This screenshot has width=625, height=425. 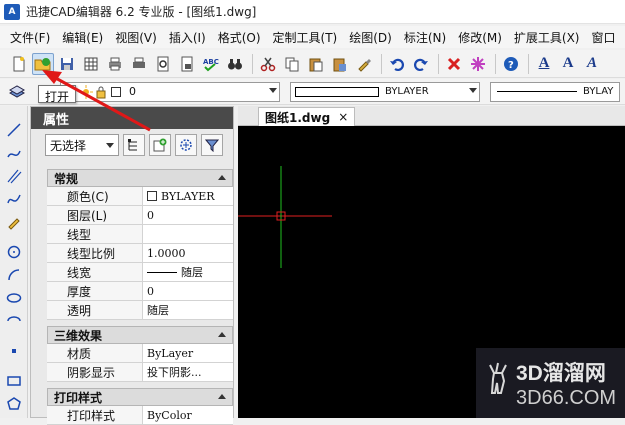 I want to click on menu-insert: 插入(I), so click(x=187, y=37).